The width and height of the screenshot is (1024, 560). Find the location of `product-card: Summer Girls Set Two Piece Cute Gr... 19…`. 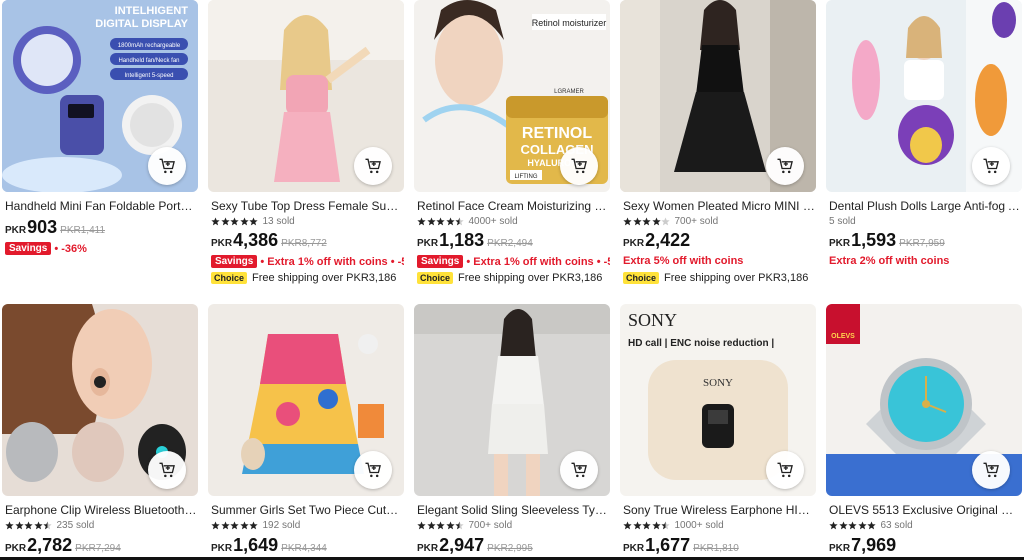

product-card: Summer Girls Set Two Piece Cute Gr... 19… is located at coordinates (306, 432).